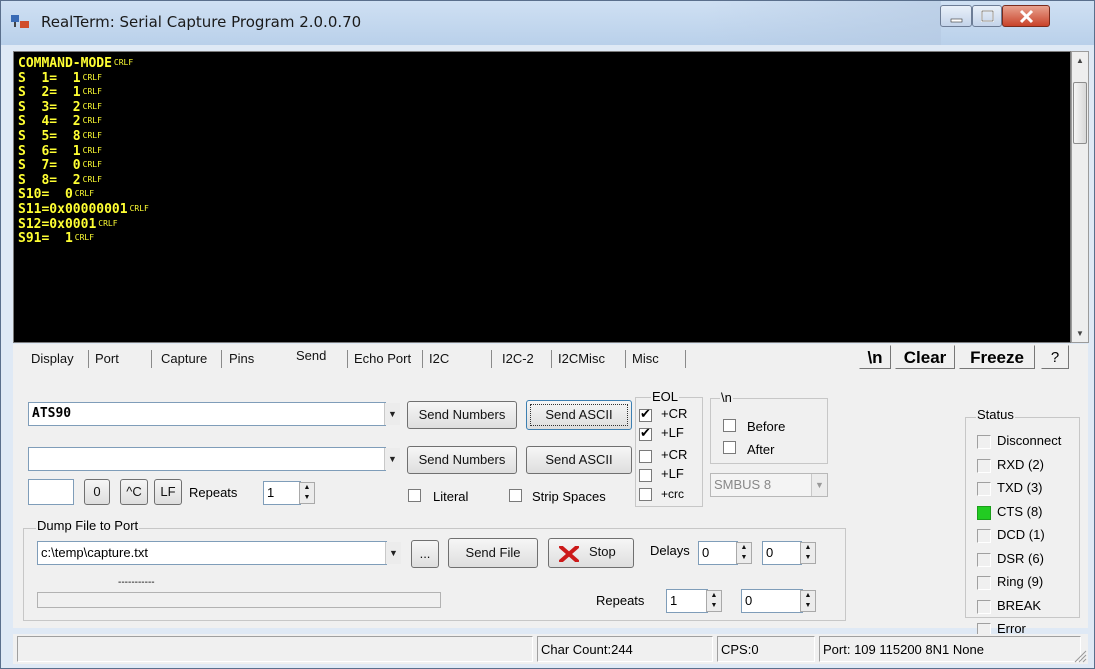 This screenshot has height=669, width=1095. Describe the element at coordinates (73, 209) in the screenshot. I see `terminal-line-text: S11=0x00000001` at that location.